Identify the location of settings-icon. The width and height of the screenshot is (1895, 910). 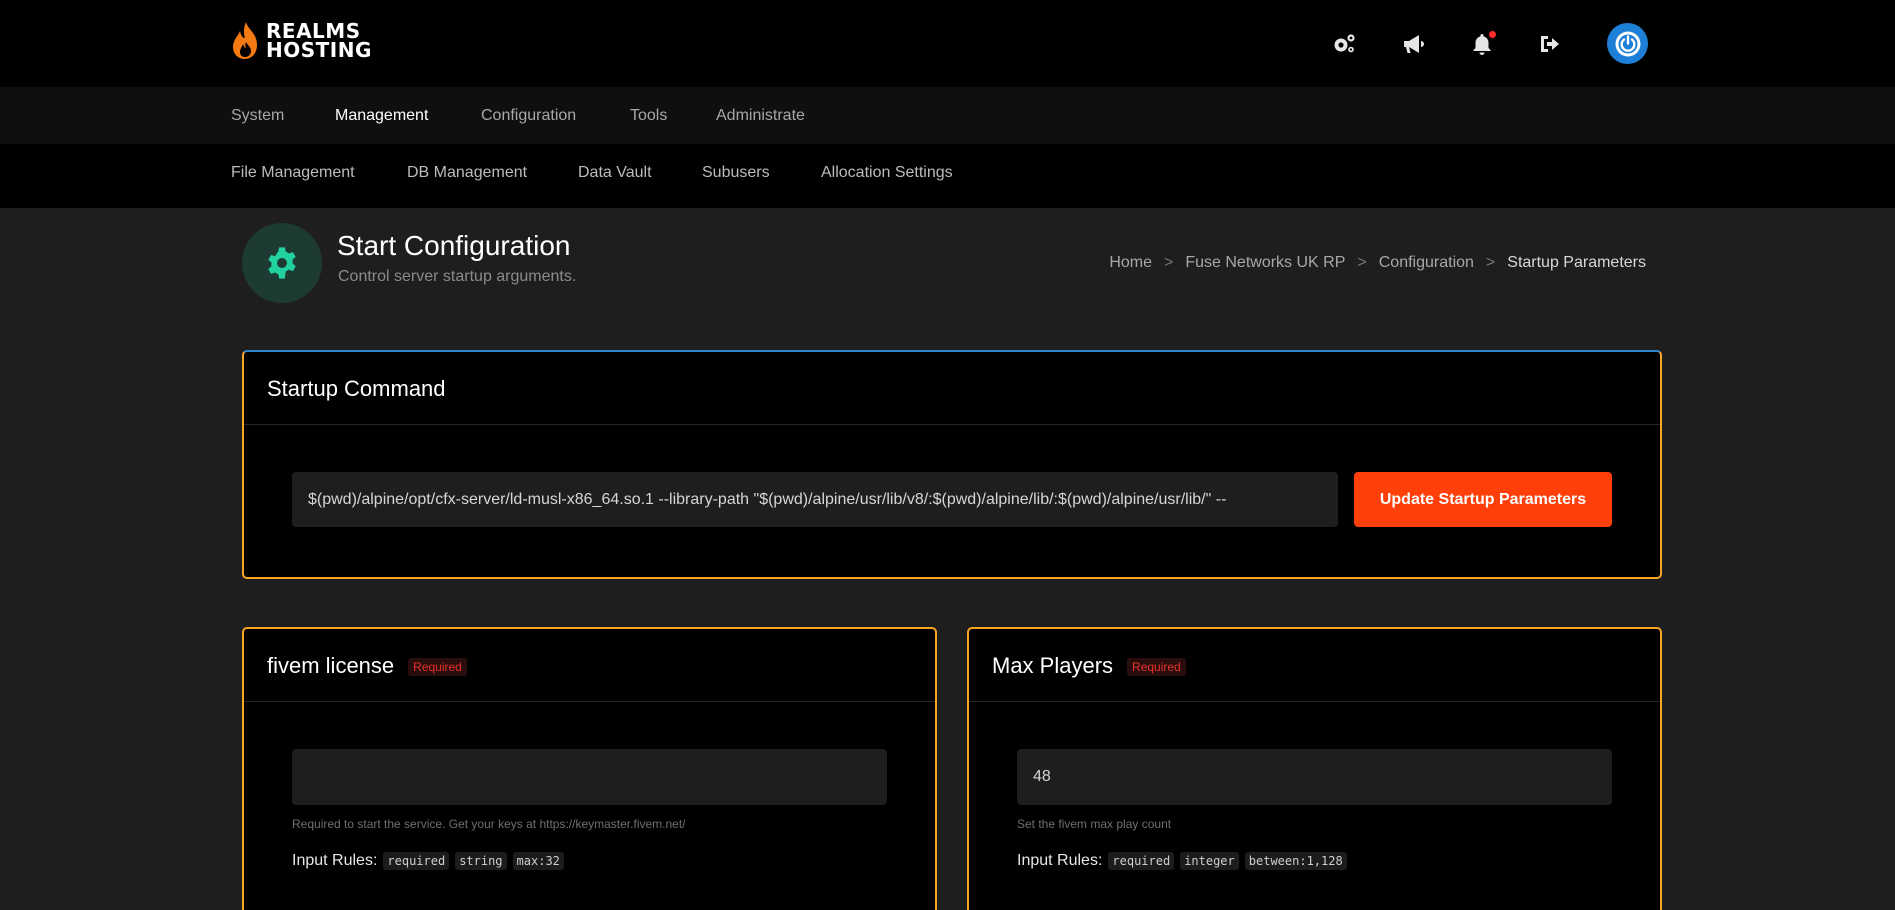
(1344, 44).